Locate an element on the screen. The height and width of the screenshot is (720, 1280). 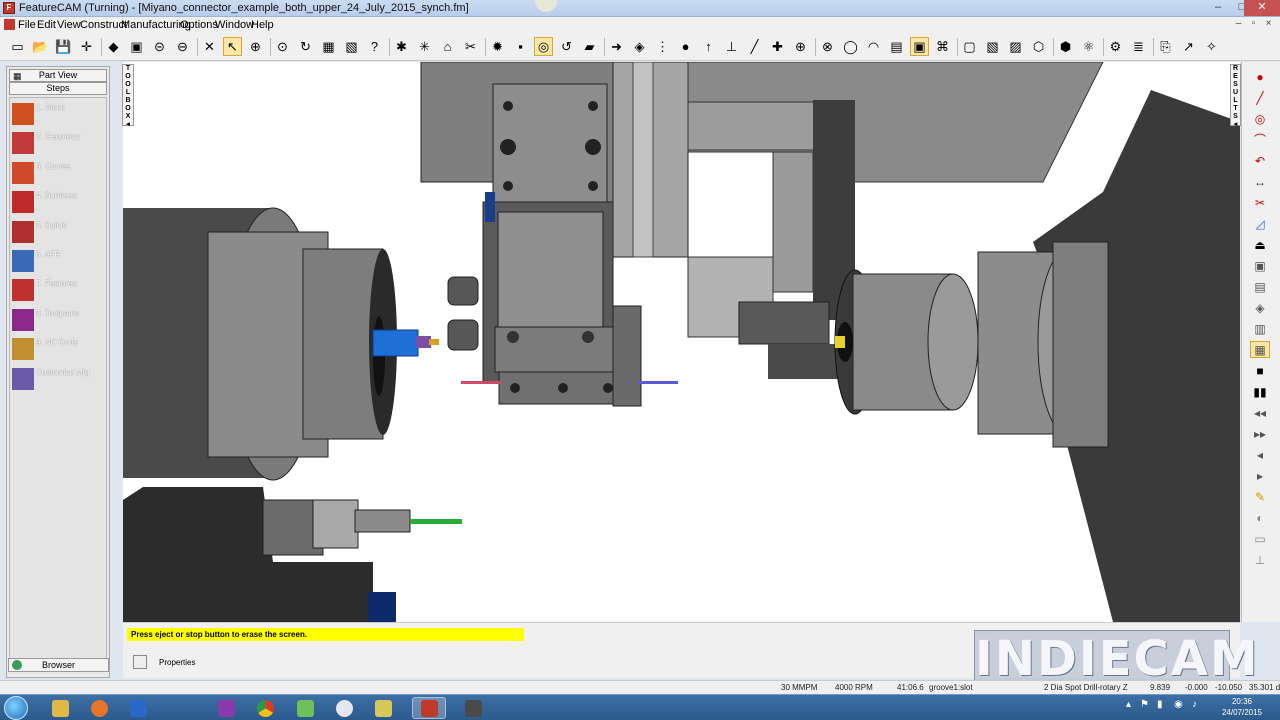
measure-icon: ⊥ is located at coordinates (1260, 559).